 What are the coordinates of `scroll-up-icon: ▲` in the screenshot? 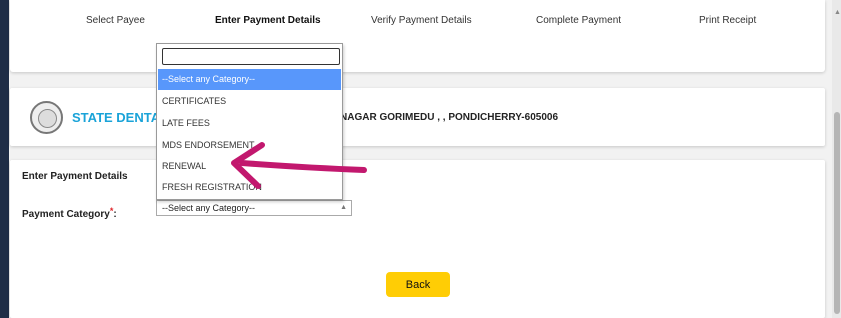 It's located at (837, 12).